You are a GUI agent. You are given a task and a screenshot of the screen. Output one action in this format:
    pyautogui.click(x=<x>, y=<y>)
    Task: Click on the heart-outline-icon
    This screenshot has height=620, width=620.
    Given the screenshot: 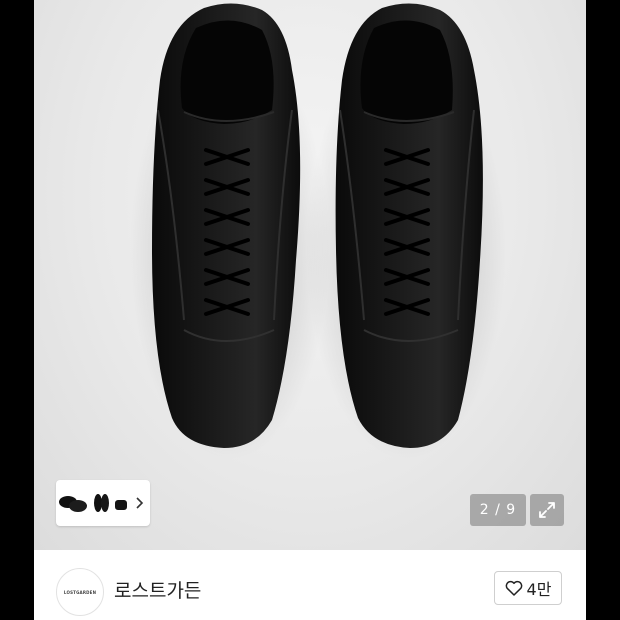 What is the action you would take?
    pyautogui.click(x=513, y=588)
    